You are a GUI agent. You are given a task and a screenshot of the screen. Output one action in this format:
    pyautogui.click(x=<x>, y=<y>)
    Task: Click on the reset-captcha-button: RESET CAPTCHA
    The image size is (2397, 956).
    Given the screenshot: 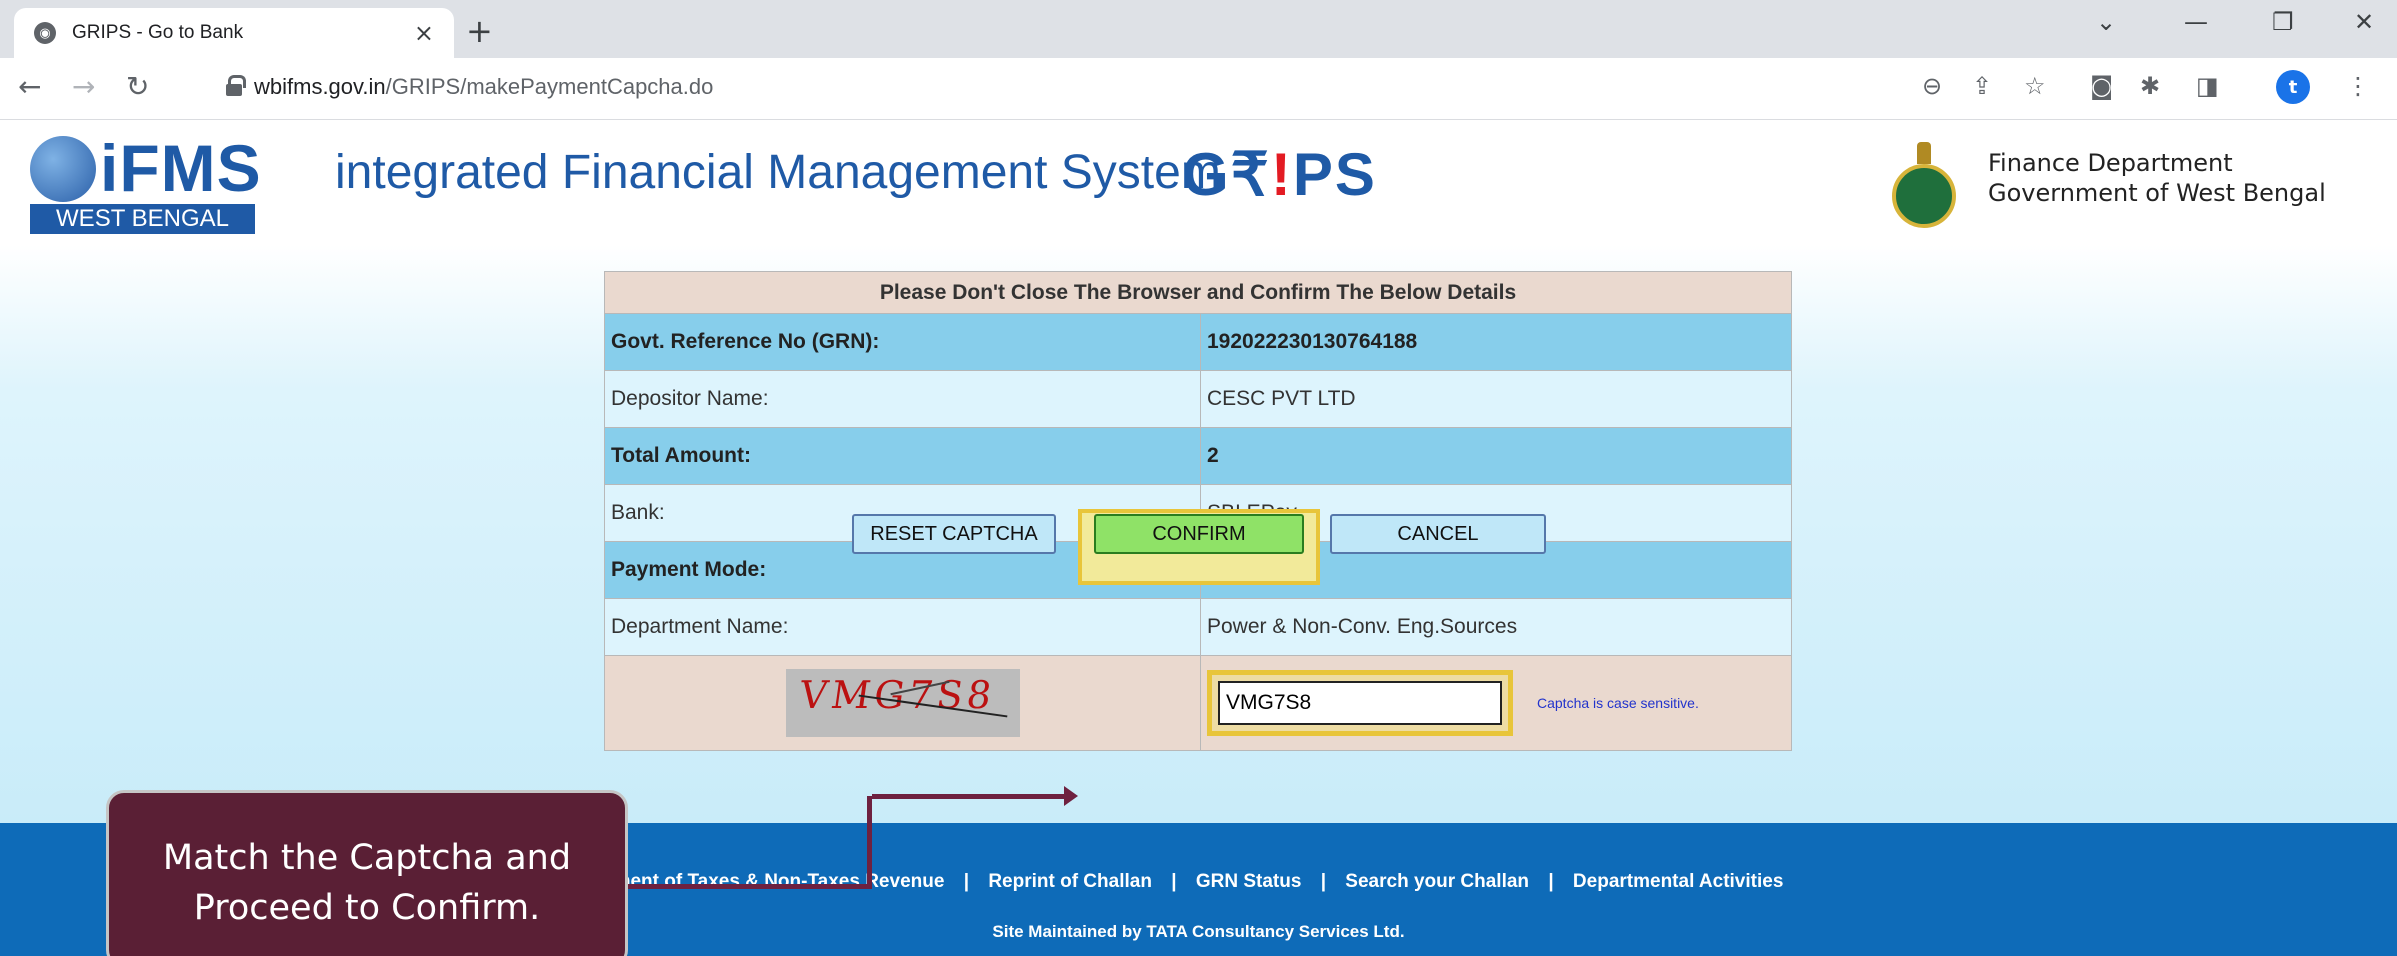 What is the action you would take?
    pyautogui.click(x=954, y=534)
    